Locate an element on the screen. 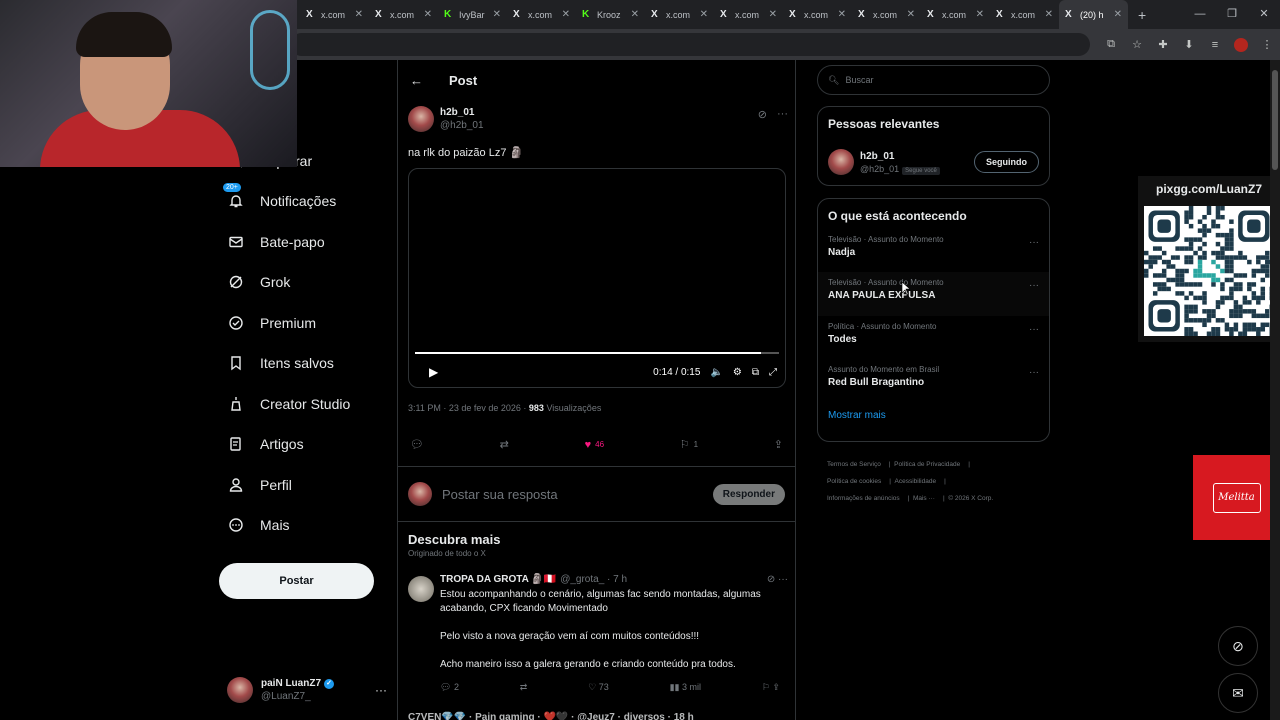  messages-float-button: ✉ is located at coordinates (1238, 693).